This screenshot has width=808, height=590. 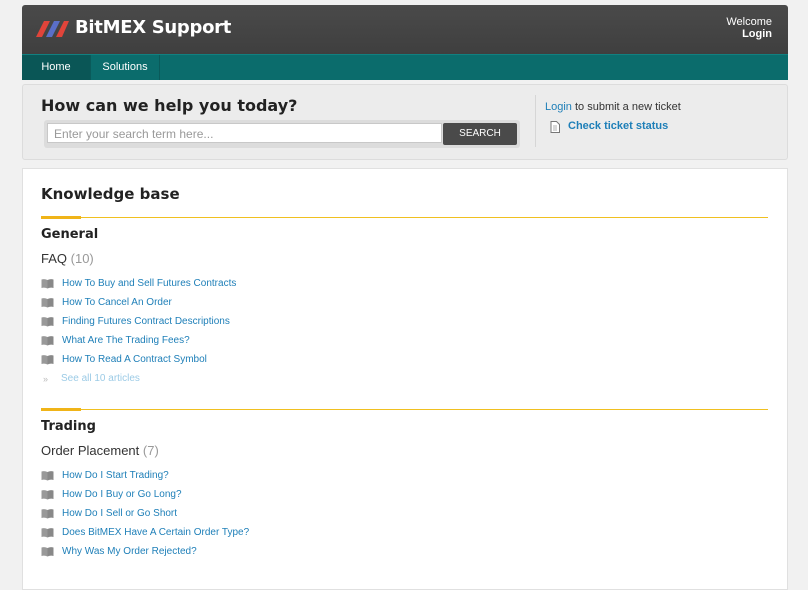 What do you see at coordinates (626, 107) in the screenshot?
I see `ticket-prompt-text: to submit a new ticket` at bounding box center [626, 107].